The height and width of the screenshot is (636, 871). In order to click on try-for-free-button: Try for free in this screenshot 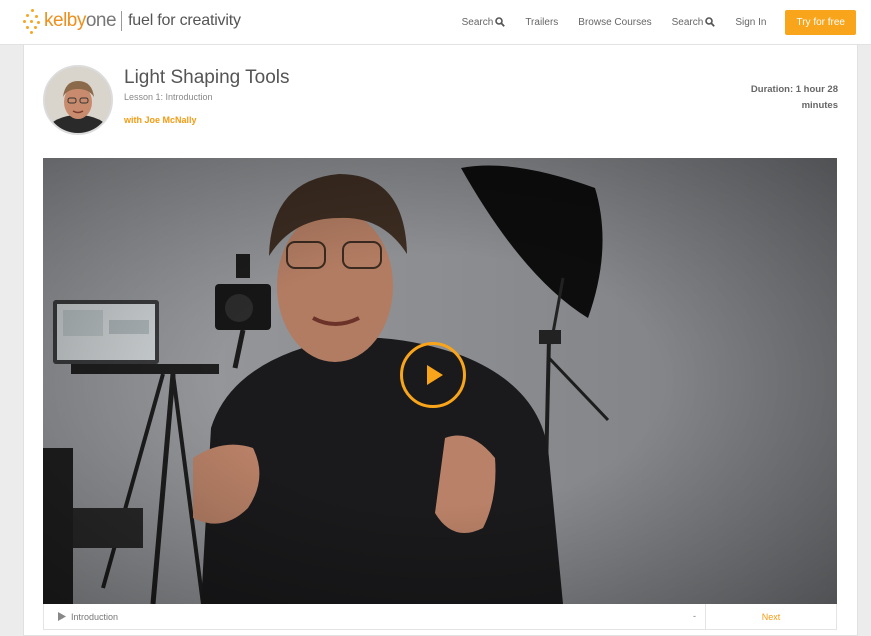, I will do `click(820, 22)`.